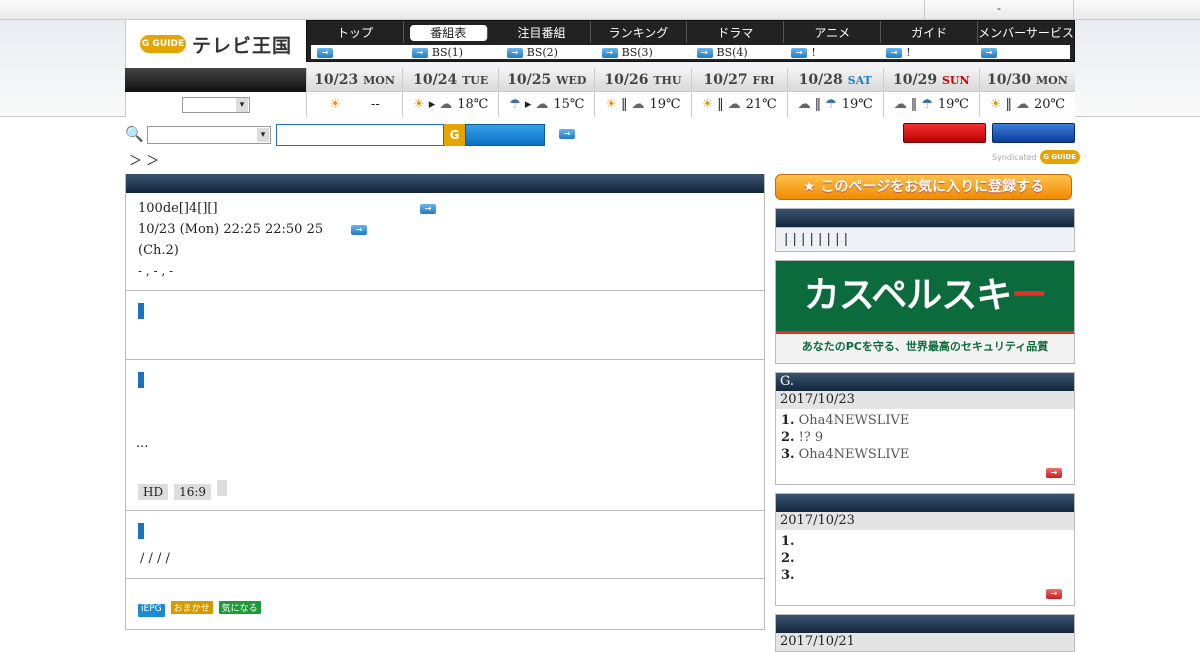 The width and height of the screenshot is (1200, 652). What do you see at coordinates (163, 44) in the screenshot?
I see `g-guide-mark: G GUIDE` at bounding box center [163, 44].